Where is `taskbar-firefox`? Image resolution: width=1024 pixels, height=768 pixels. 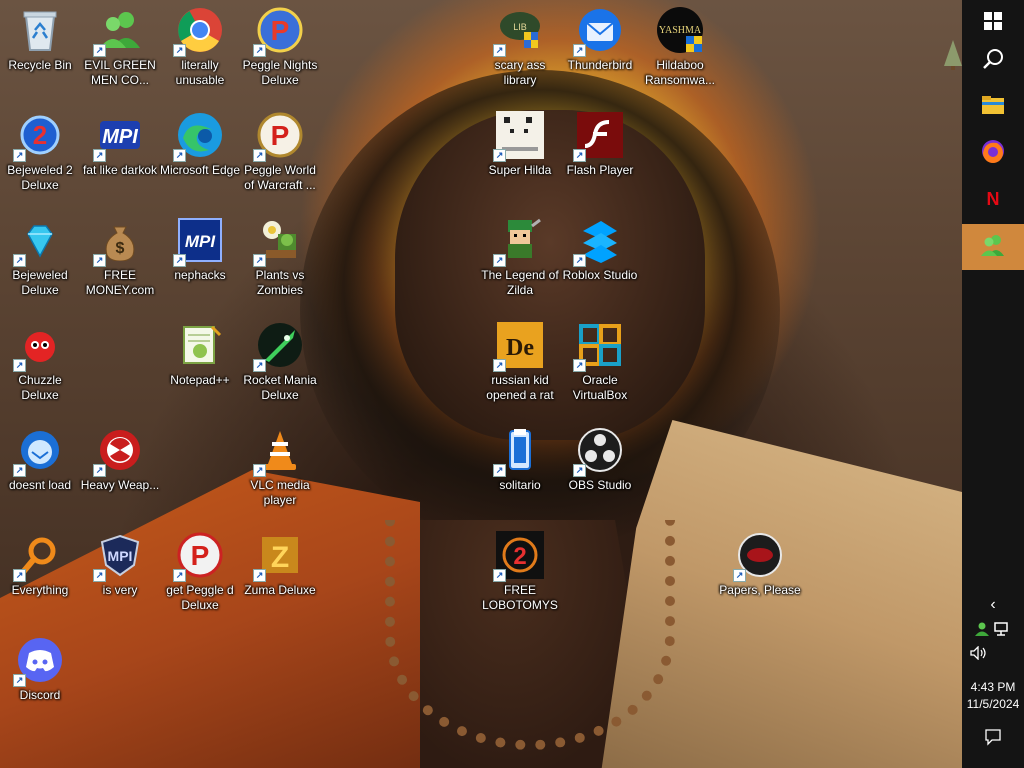 taskbar-firefox is located at coordinates (993, 153).